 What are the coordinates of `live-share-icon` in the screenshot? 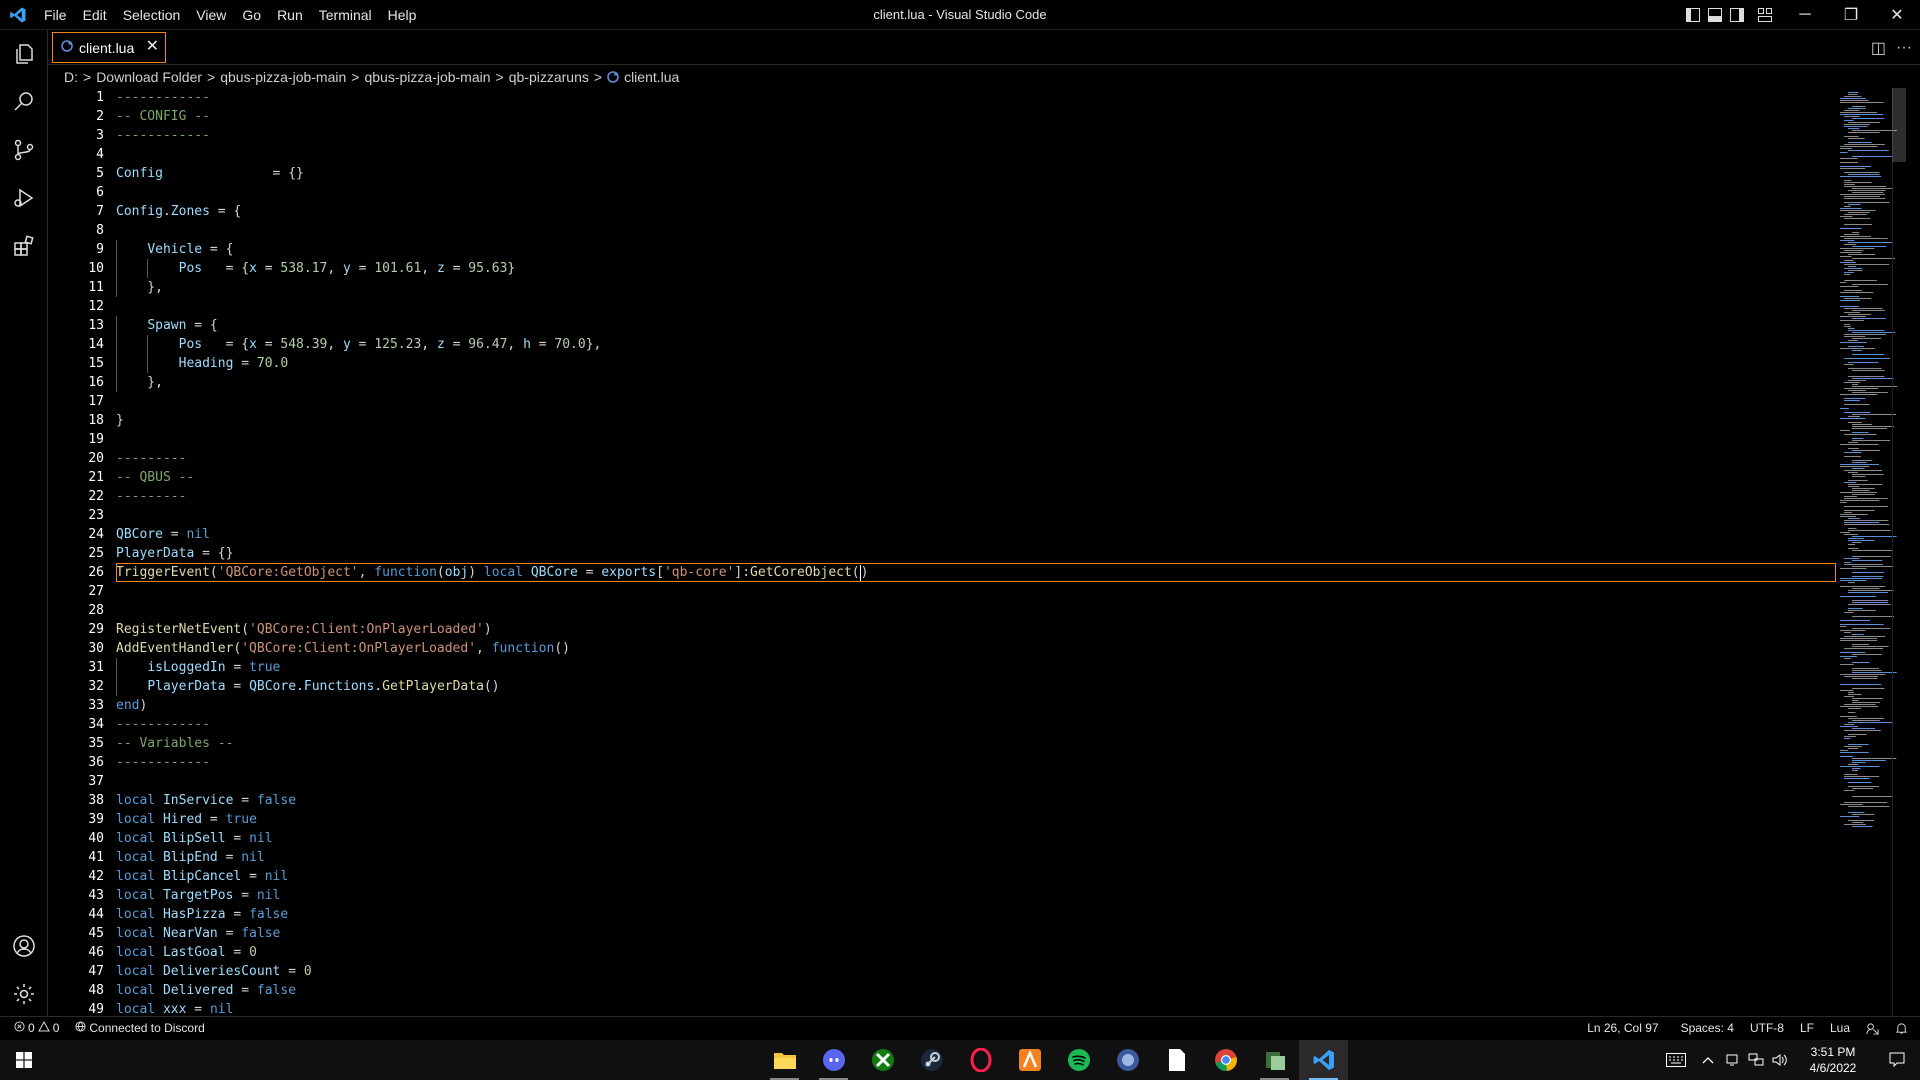 It's located at (1872, 1028).